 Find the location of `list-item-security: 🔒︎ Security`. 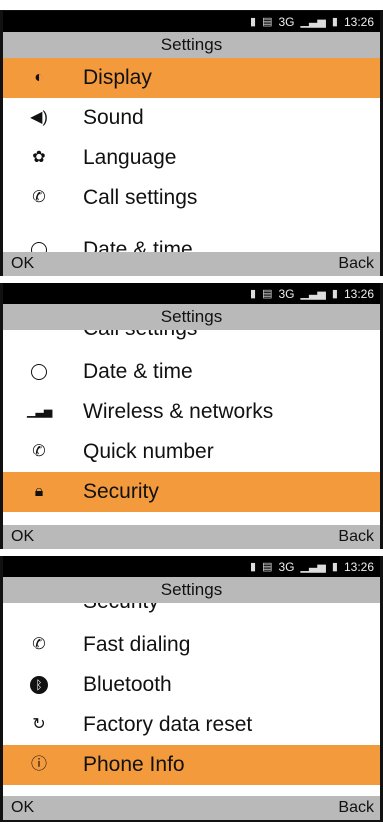

list-item-security: 🔒︎ Security is located at coordinates (191, 492).